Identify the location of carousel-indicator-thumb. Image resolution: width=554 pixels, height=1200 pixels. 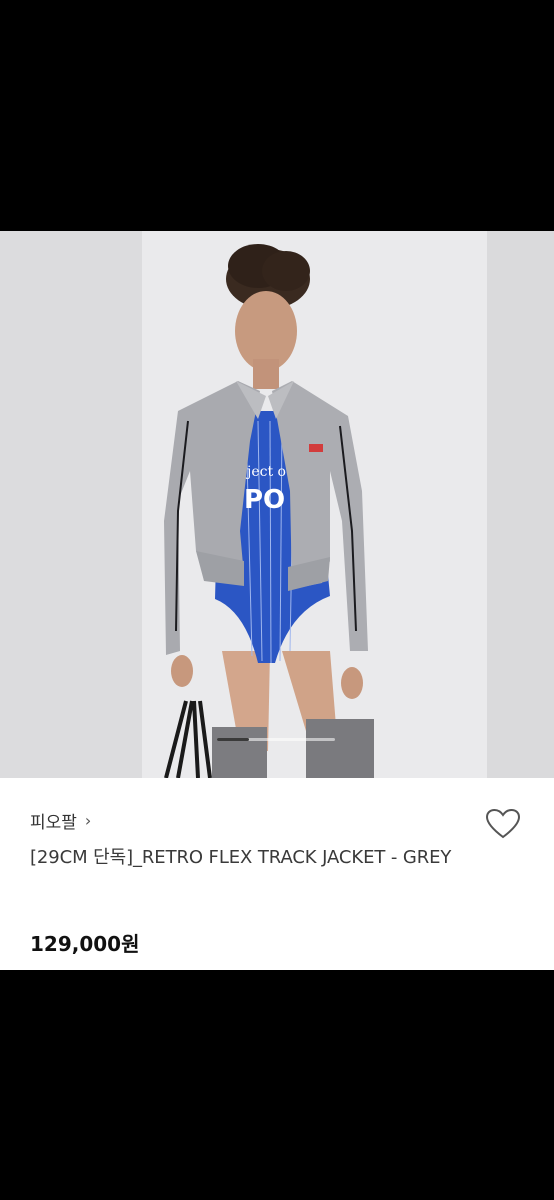
(233, 739).